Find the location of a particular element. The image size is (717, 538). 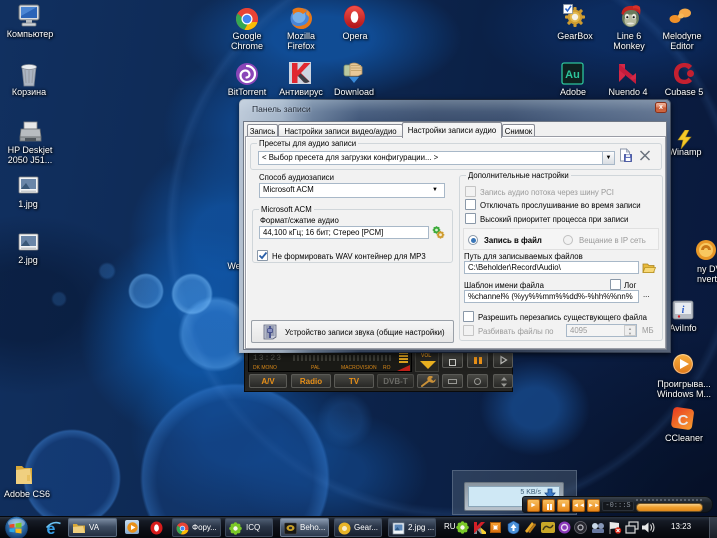

svg-text: i is located at coordinates (683, 310).